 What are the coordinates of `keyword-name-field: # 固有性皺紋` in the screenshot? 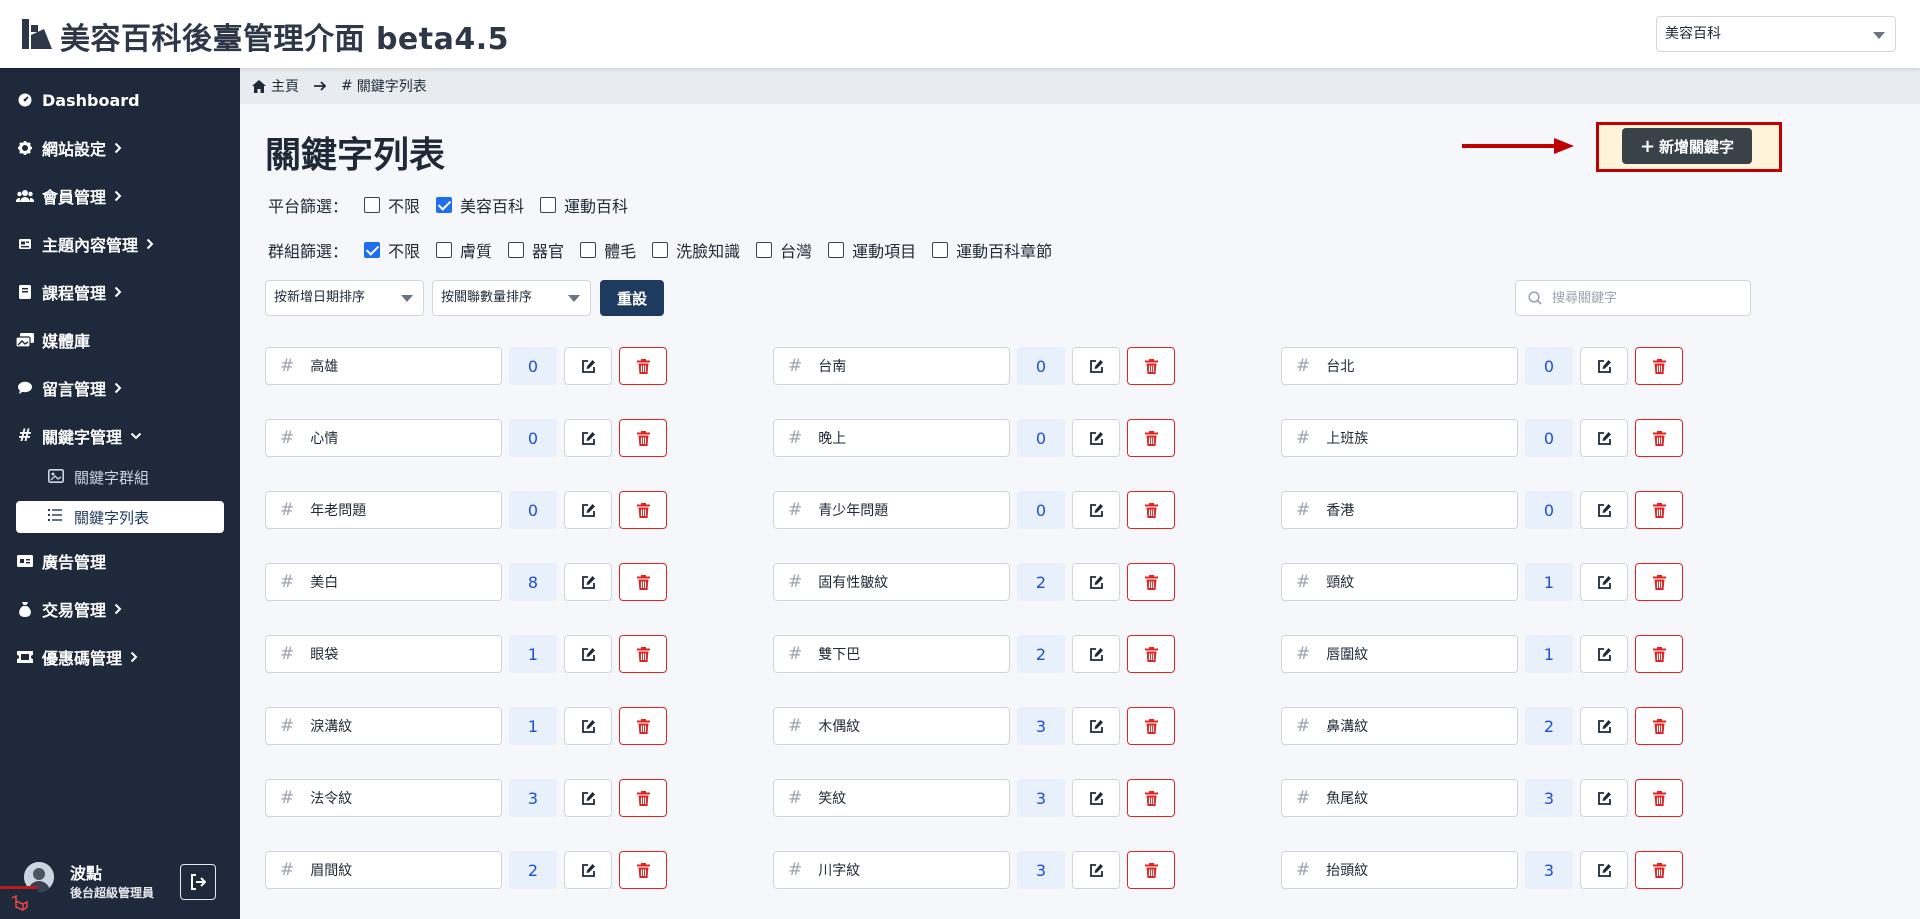 It's located at (891, 582).